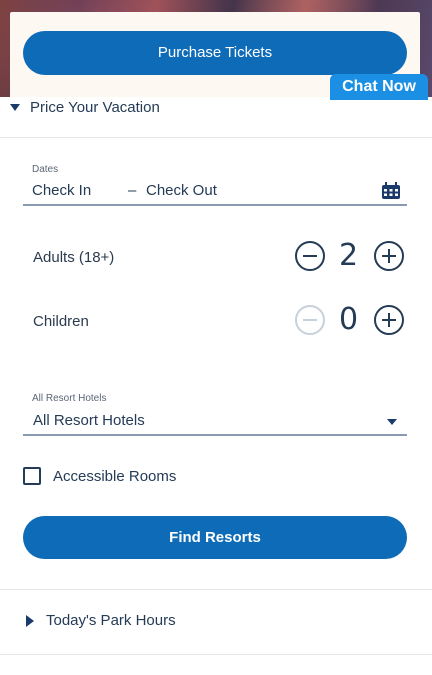  What do you see at coordinates (95, 107) in the screenshot?
I see `price-vacation-title: Price Your Vacation` at bounding box center [95, 107].